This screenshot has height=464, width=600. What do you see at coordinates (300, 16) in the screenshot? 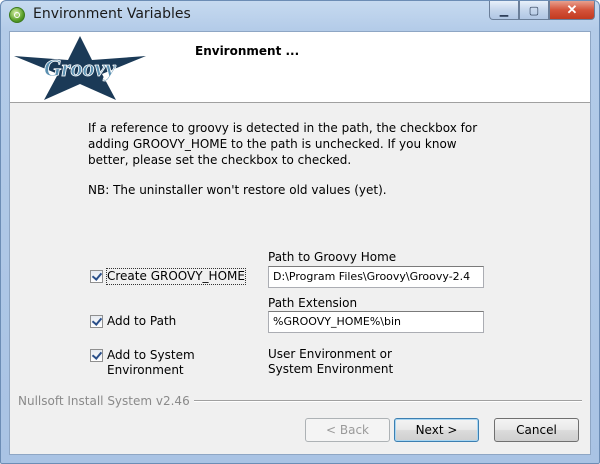
I see `title-bar: Environment Variables ▁ ▢ ✕` at bounding box center [300, 16].